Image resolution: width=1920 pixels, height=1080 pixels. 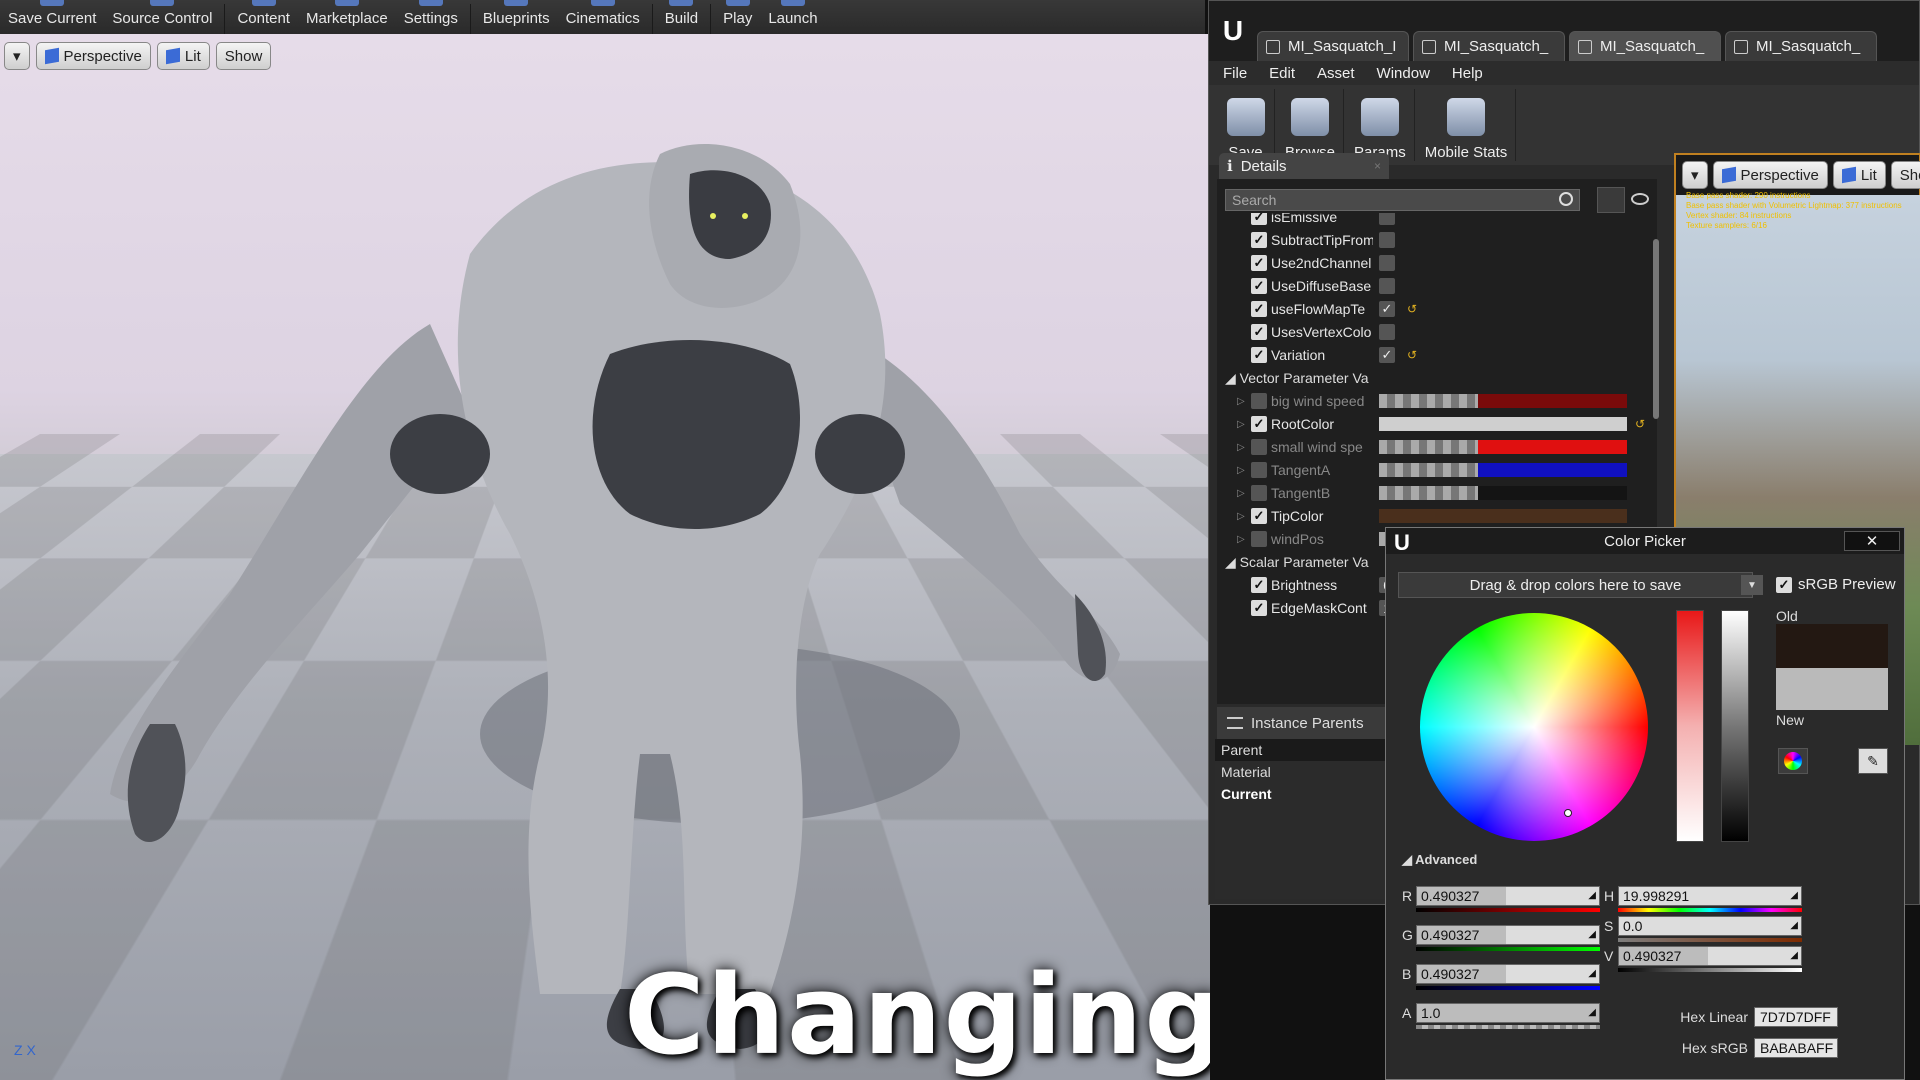 I want to click on property-row: ▷ big wind speed, so click(x=1437, y=401).